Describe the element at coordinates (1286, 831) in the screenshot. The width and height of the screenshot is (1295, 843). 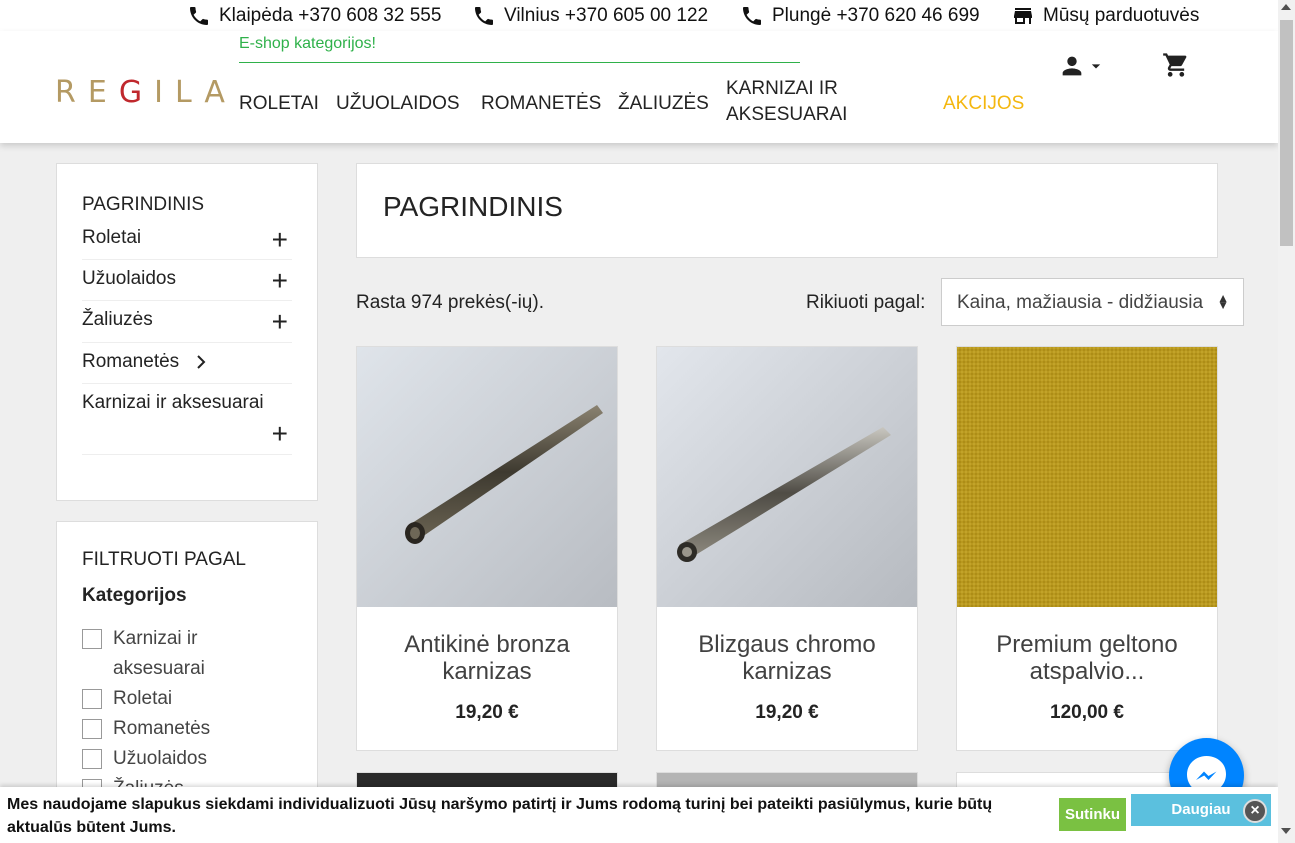
I see `scroll-down-icon` at that location.